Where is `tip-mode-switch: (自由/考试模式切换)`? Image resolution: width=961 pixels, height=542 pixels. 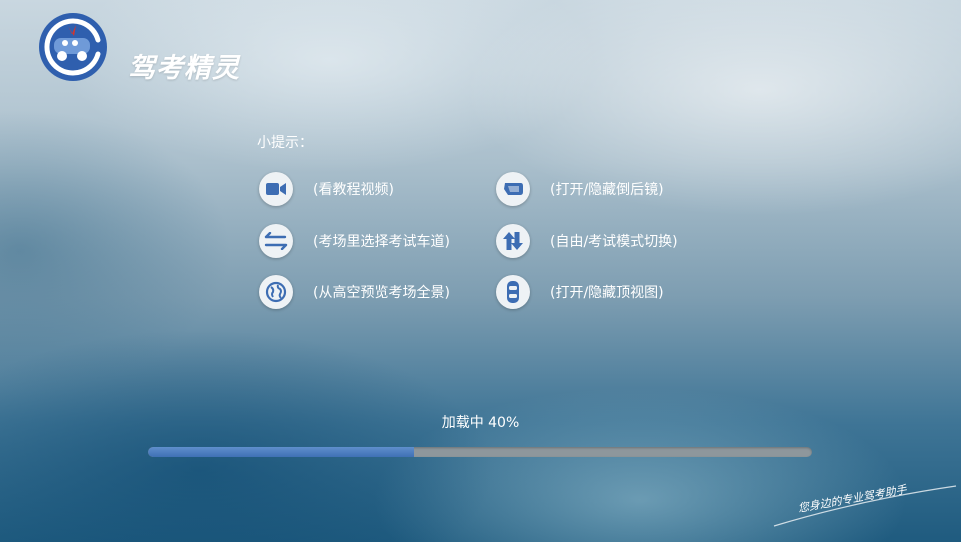
tip-mode-switch: (自由/考试模式切换) is located at coordinates (587, 241).